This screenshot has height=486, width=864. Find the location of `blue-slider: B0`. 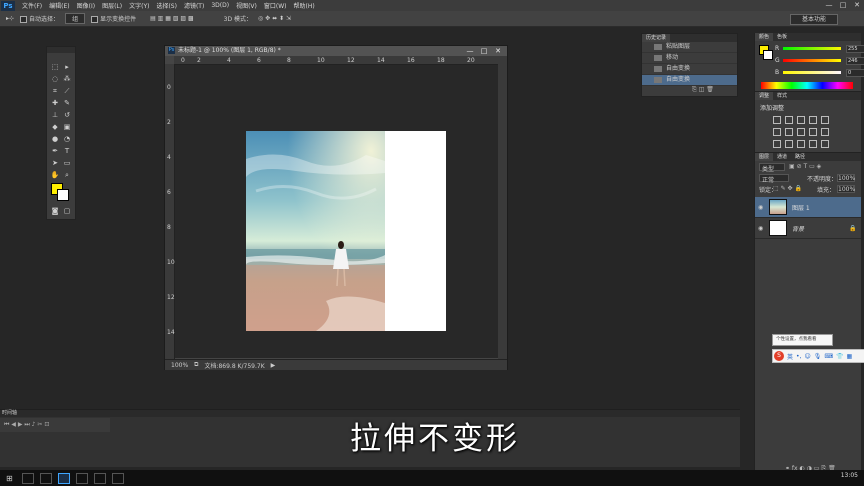

blue-slider: B0 is located at coordinates (819, 72).